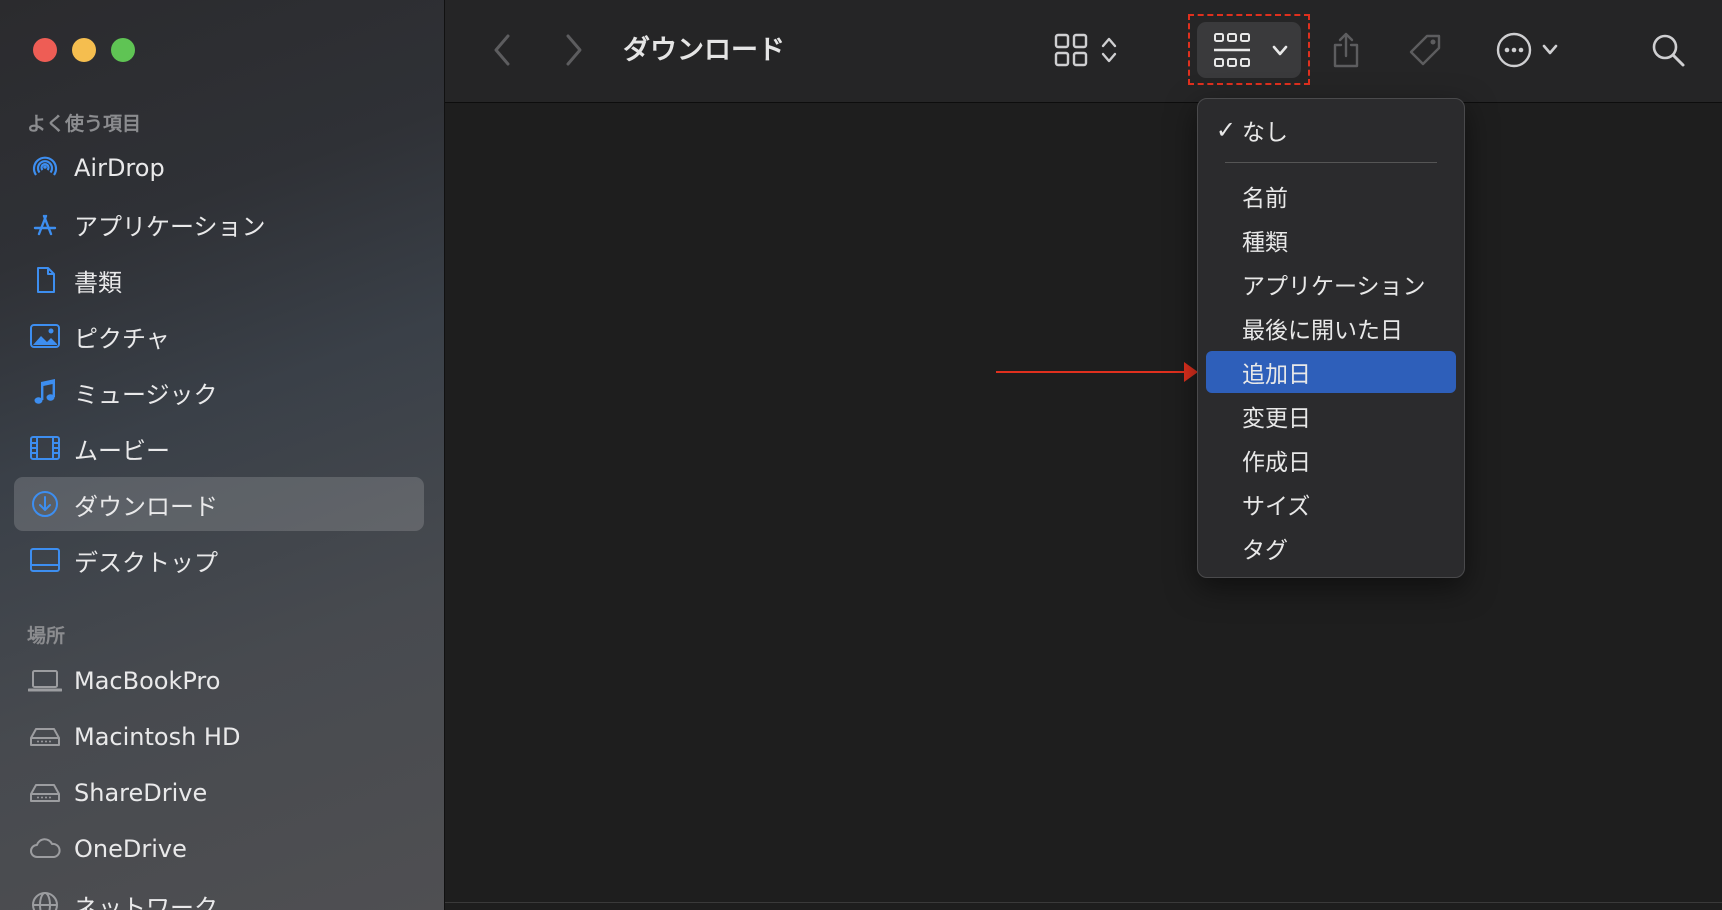  What do you see at coordinates (45, 448) in the screenshot?
I see `movies-icon` at bounding box center [45, 448].